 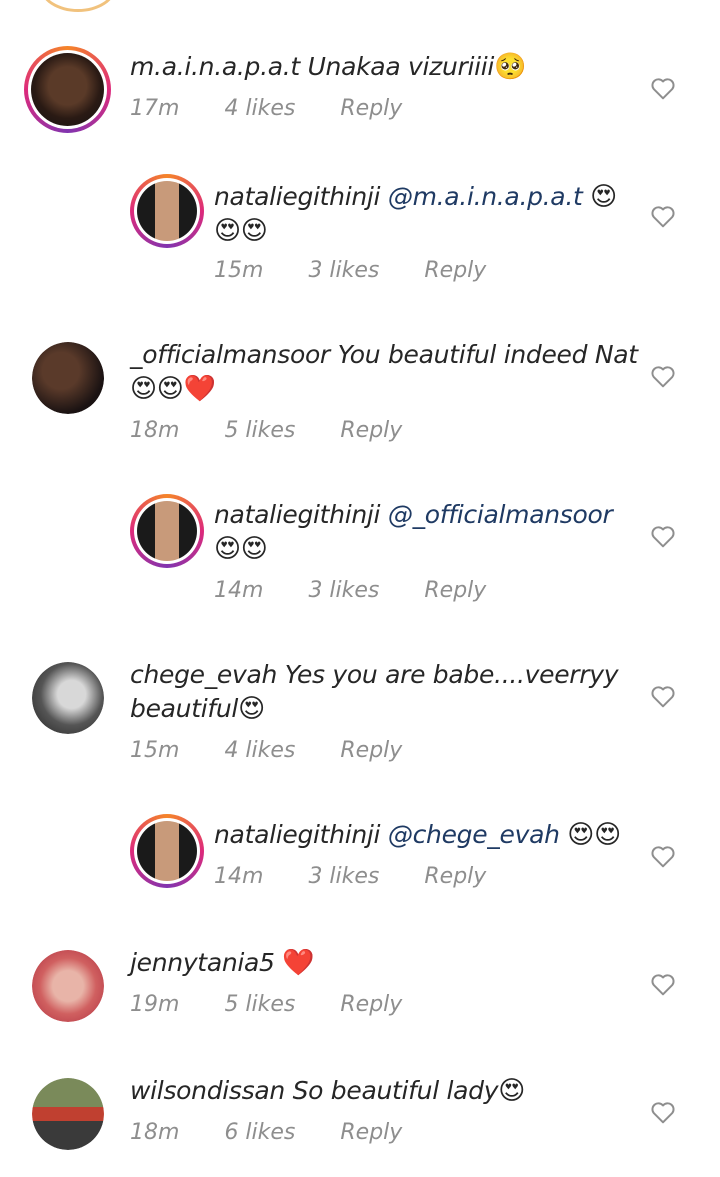 What do you see at coordinates (184, 708) in the screenshot?
I see `comment-body: beautiful` at bounding box center [184, 708].